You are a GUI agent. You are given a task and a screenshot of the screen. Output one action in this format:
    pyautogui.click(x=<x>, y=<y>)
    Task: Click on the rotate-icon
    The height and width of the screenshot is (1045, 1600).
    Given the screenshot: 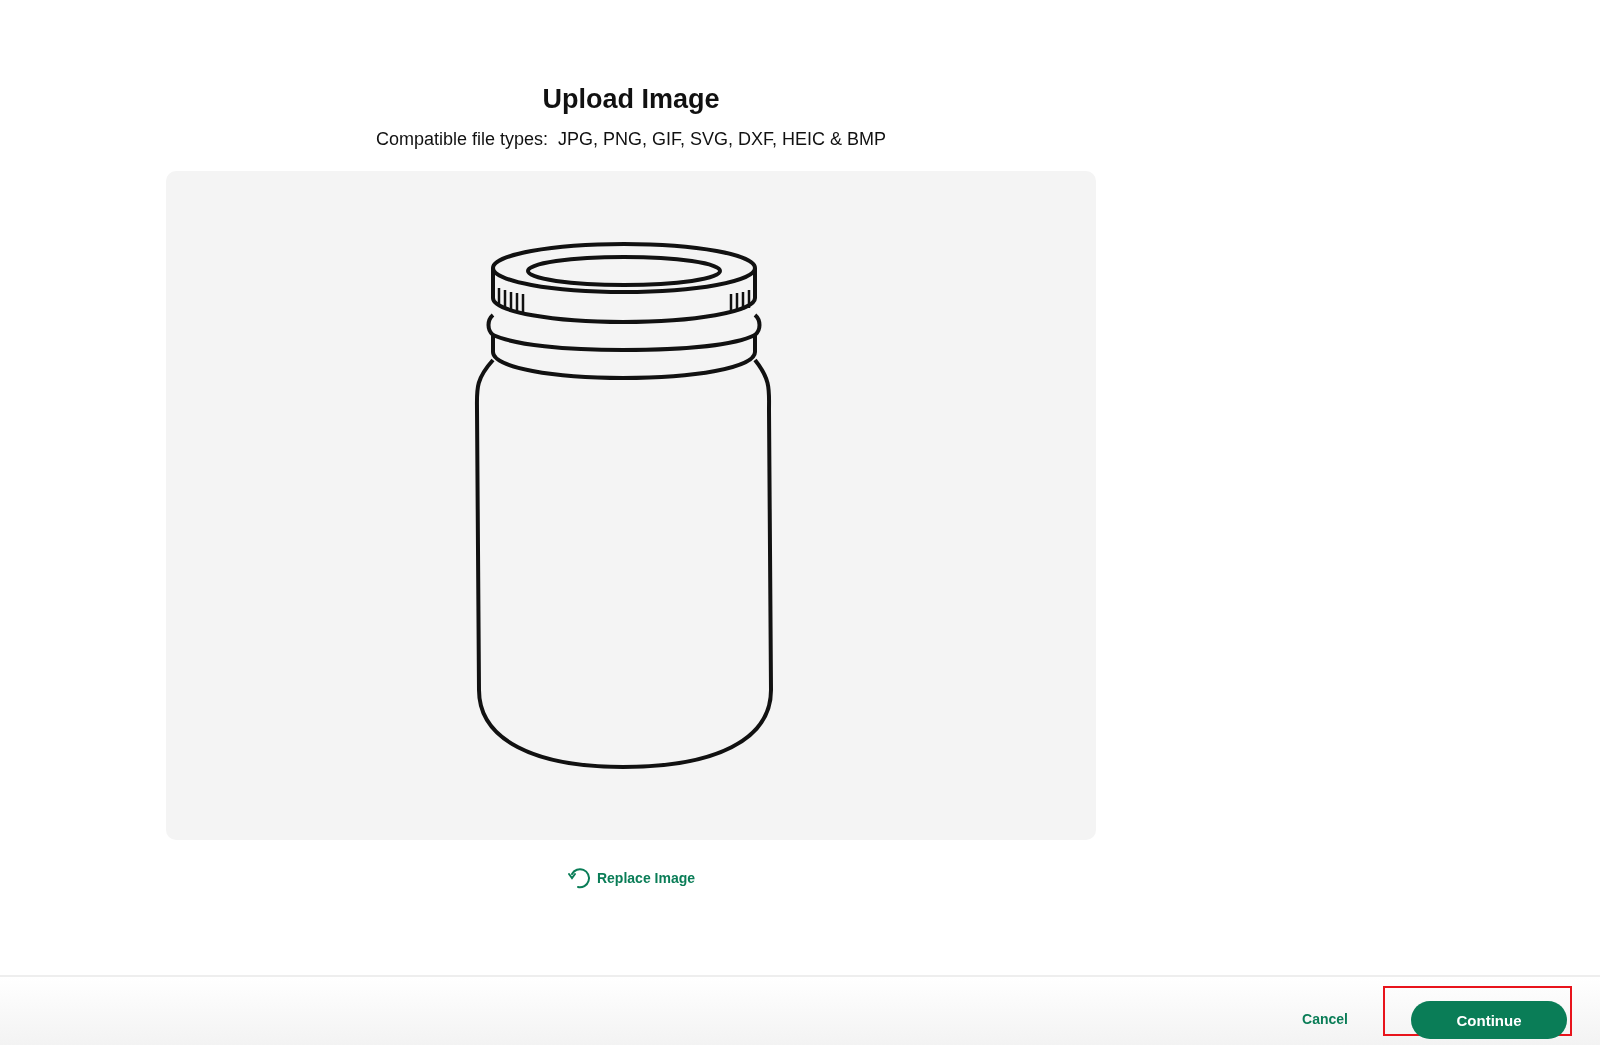 What is the action you would take?
    pyautogui.click(x=578, y=878)
    